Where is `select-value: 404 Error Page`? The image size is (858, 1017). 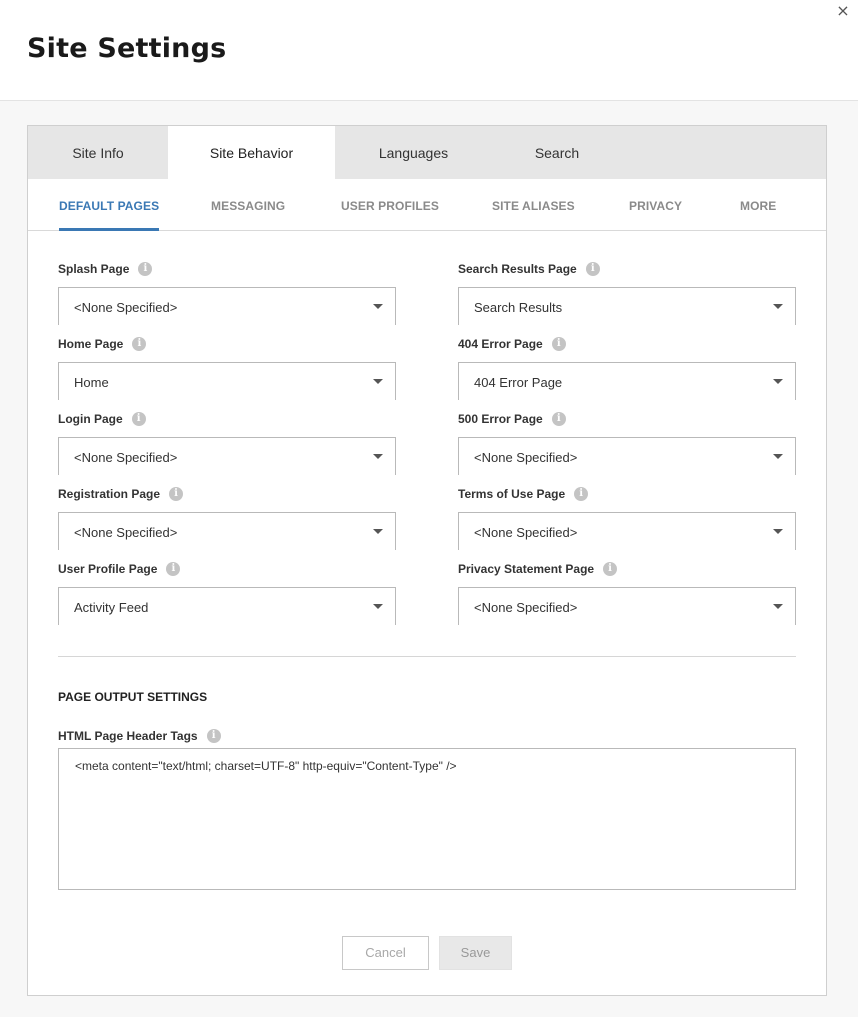
select-value: 404 Error Page is located at coordinates (518, 382).